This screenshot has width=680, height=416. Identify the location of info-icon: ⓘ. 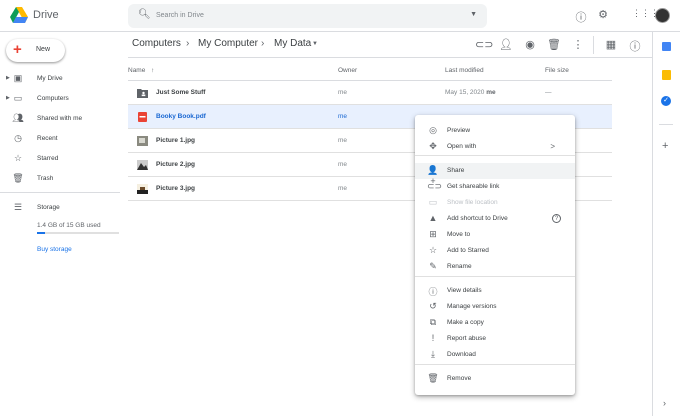
(635, 46).